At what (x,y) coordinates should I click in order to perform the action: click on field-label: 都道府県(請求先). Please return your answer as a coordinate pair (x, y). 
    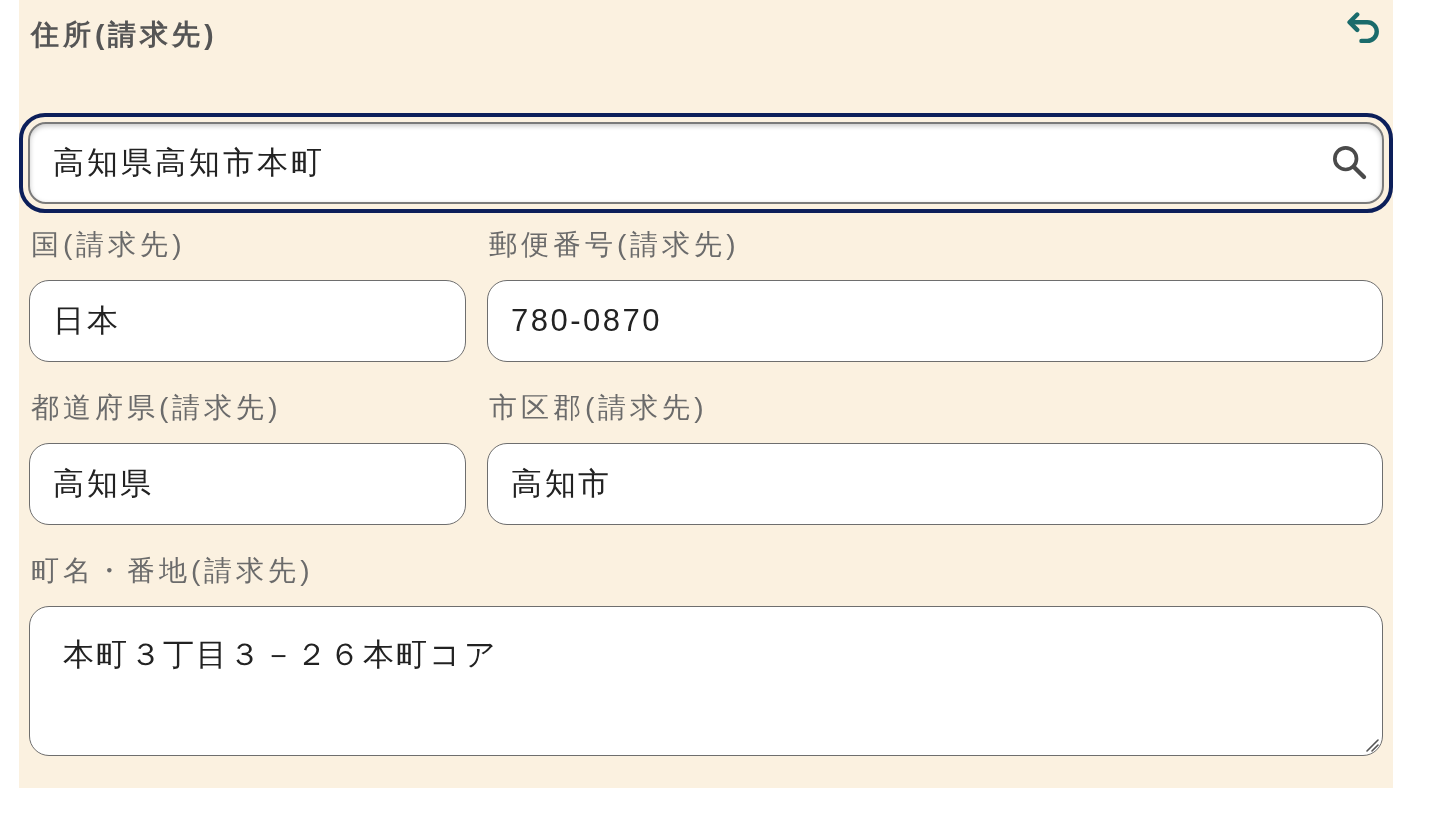
    Looking at the image, I should click on (156, 408).